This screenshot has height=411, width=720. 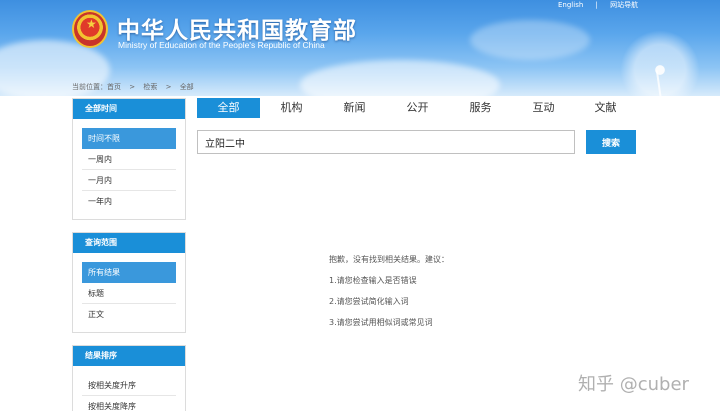 I want to click on time-filter-month: 一月内, so click(x=129, y=180).